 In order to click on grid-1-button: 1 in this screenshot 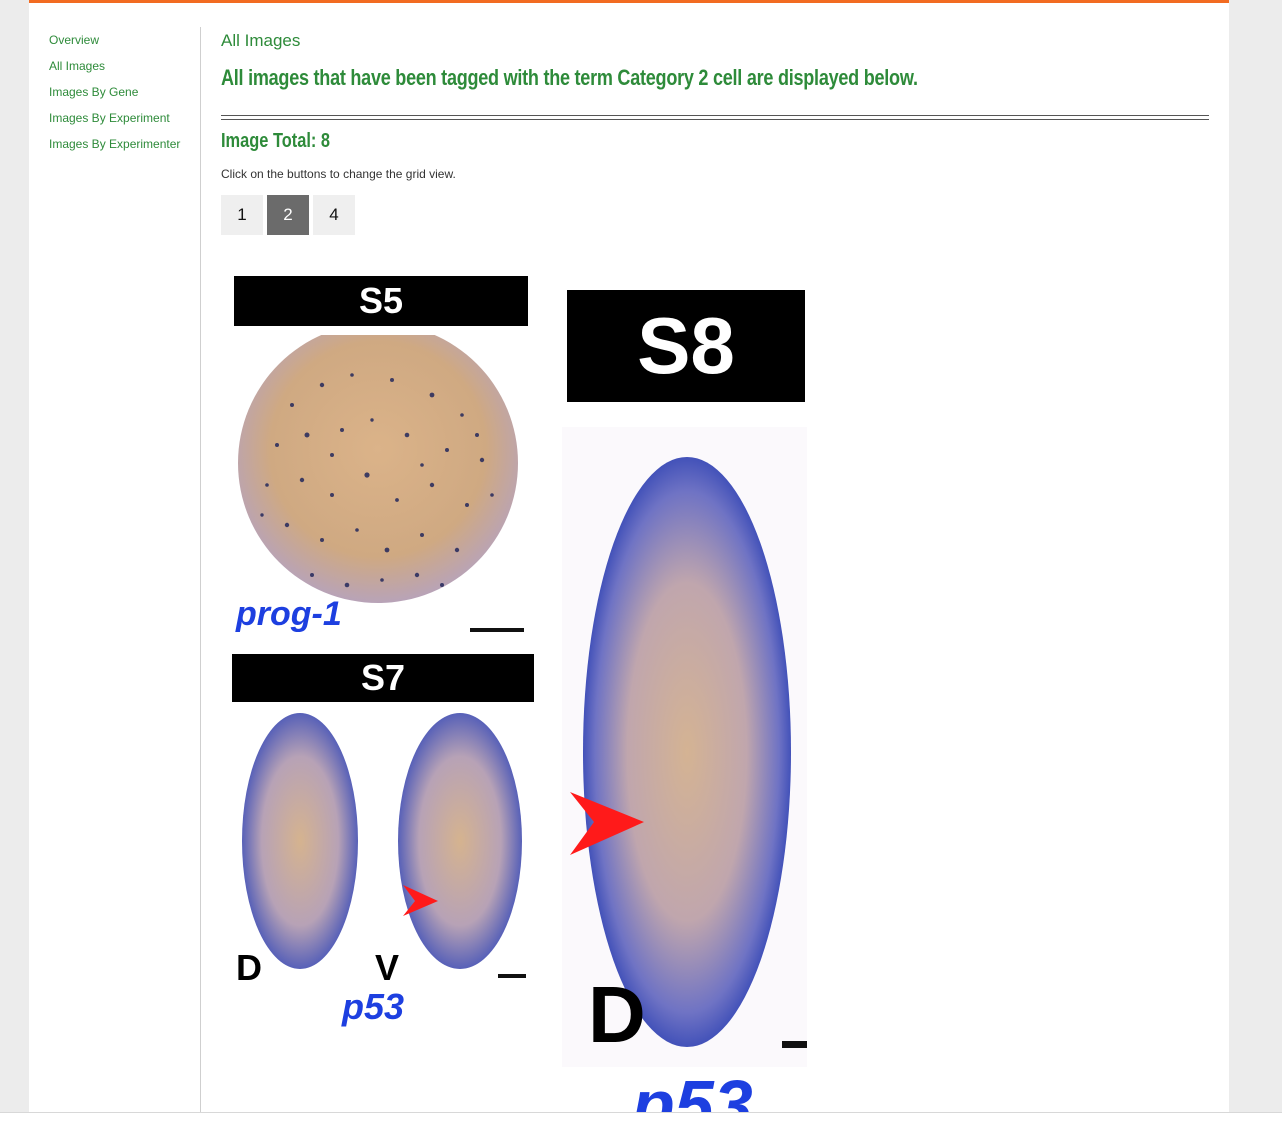, I will do `click(242, 215)`.